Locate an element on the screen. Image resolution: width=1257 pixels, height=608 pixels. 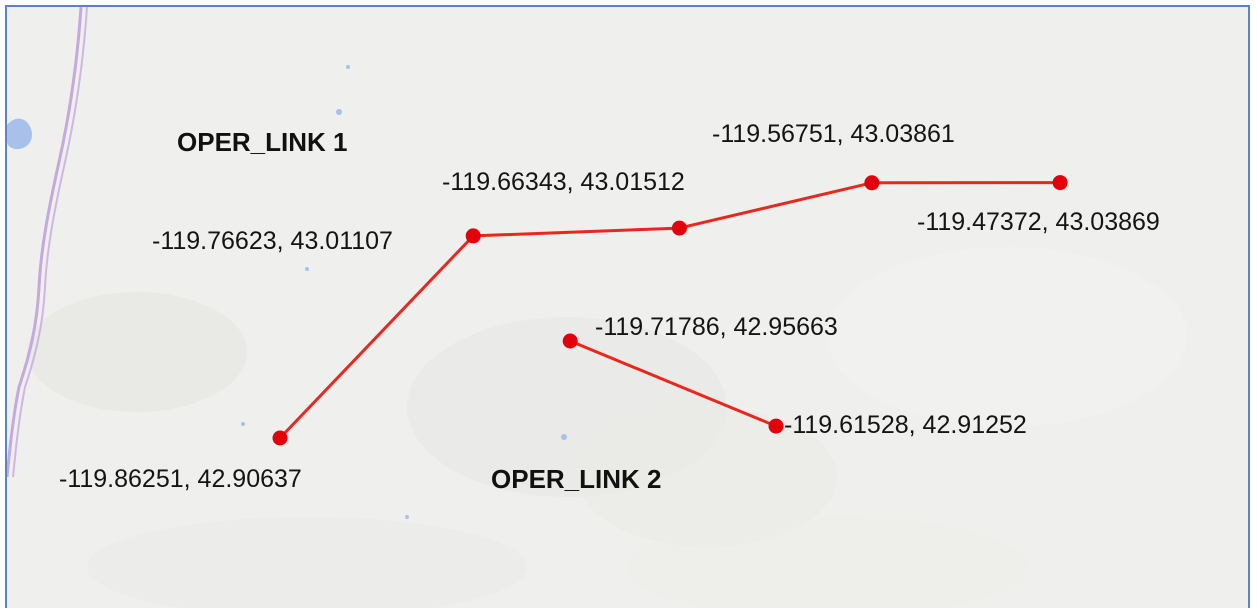
link-label-oper-link-2: OPER_LINK 2 is located at coordinates (576, 479).